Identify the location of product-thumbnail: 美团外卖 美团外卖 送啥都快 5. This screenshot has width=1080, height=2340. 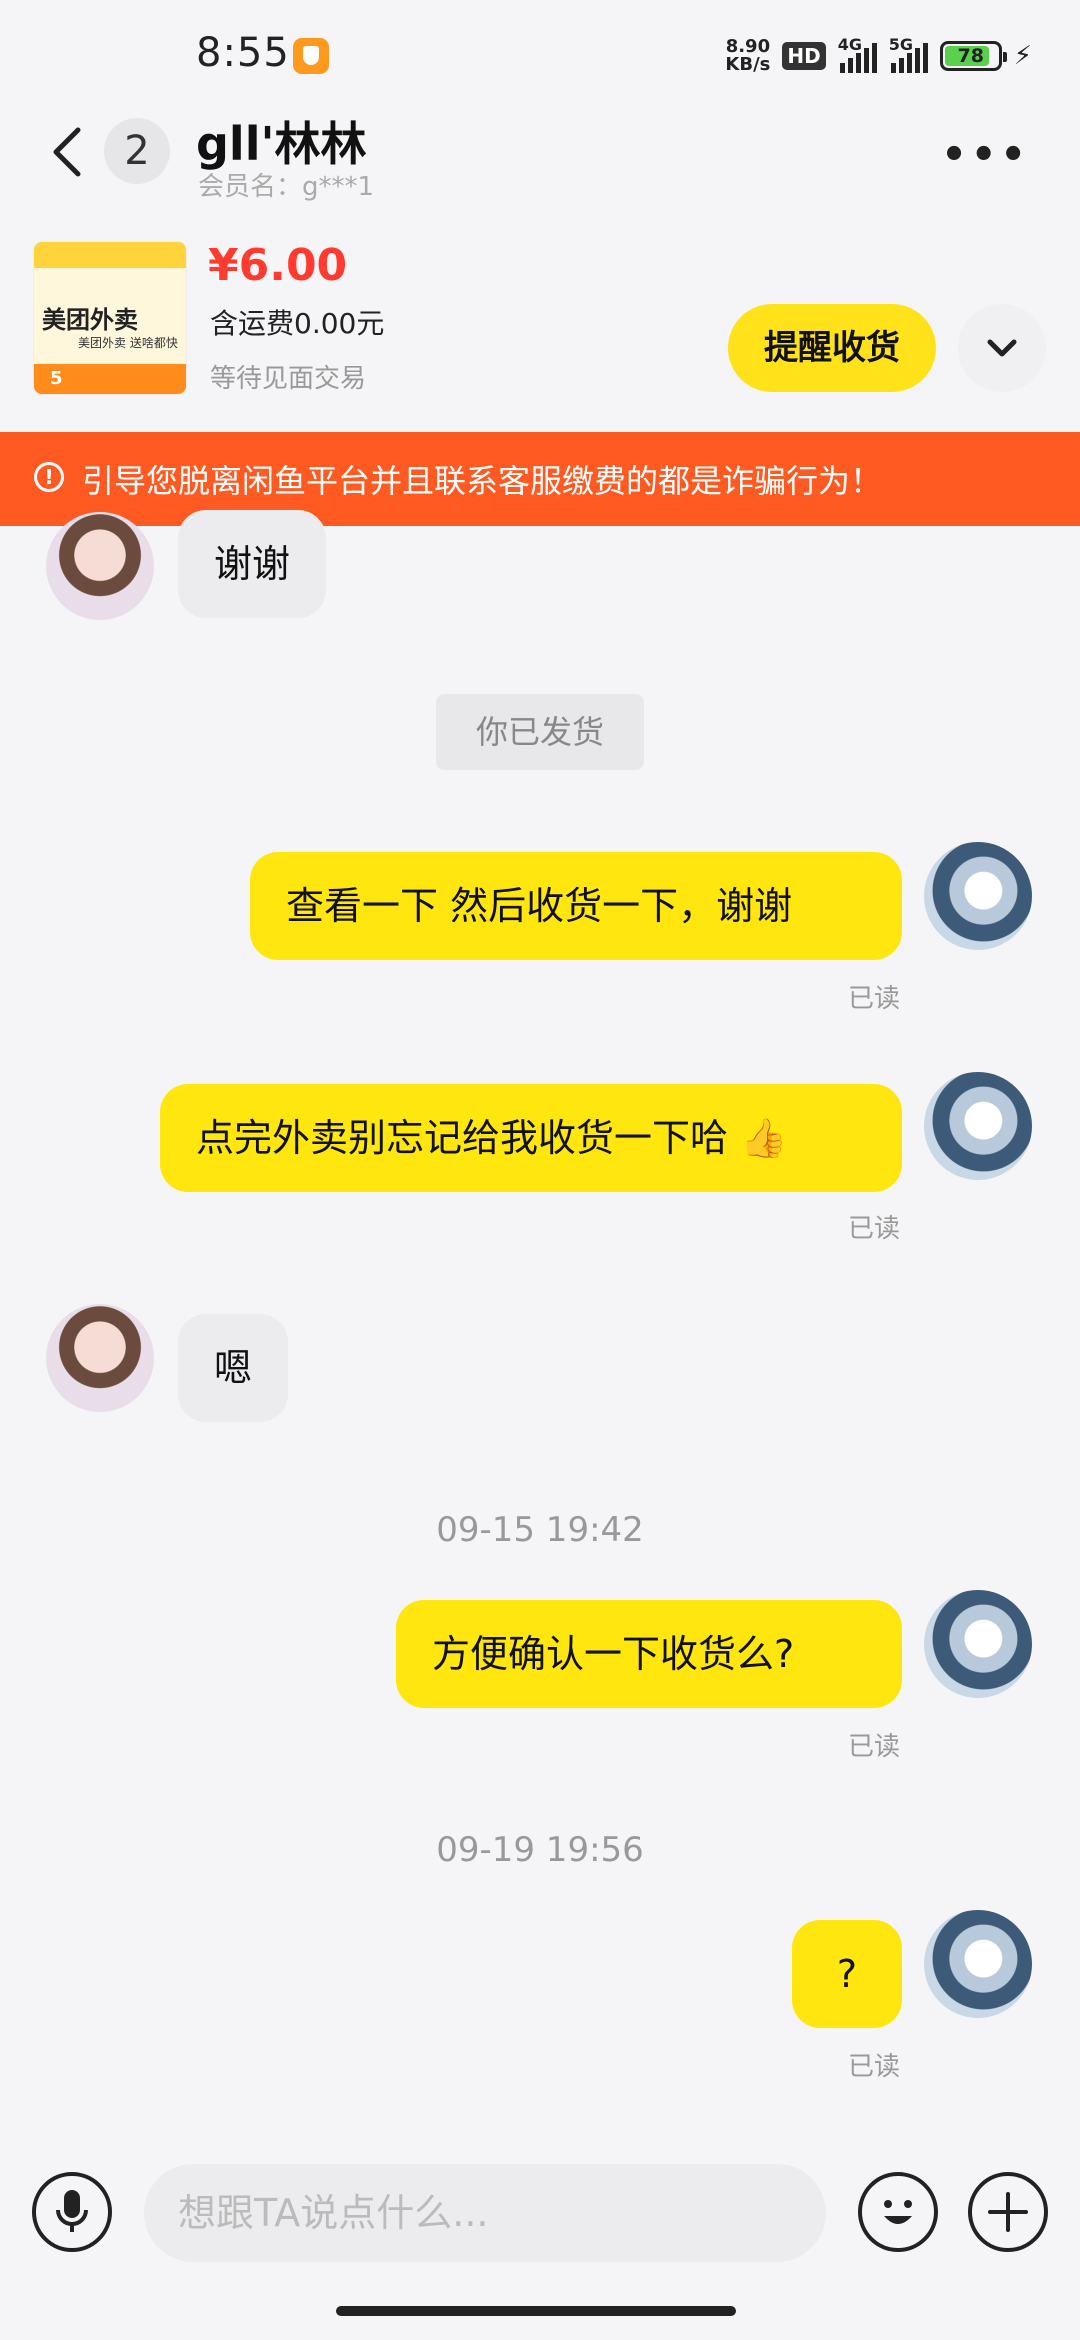
(110, 318).